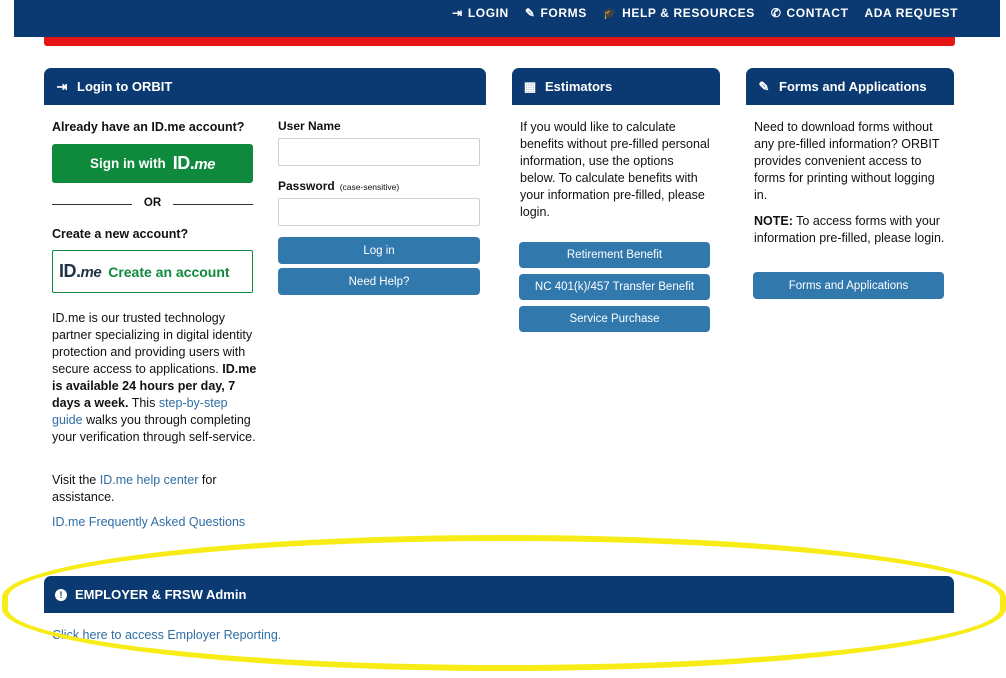 The image size is (1006, 678). What do you see at coordinates (776, 13) in the screenshot?
I see `phone-icon: ✆` at bounding box center [776, 13].